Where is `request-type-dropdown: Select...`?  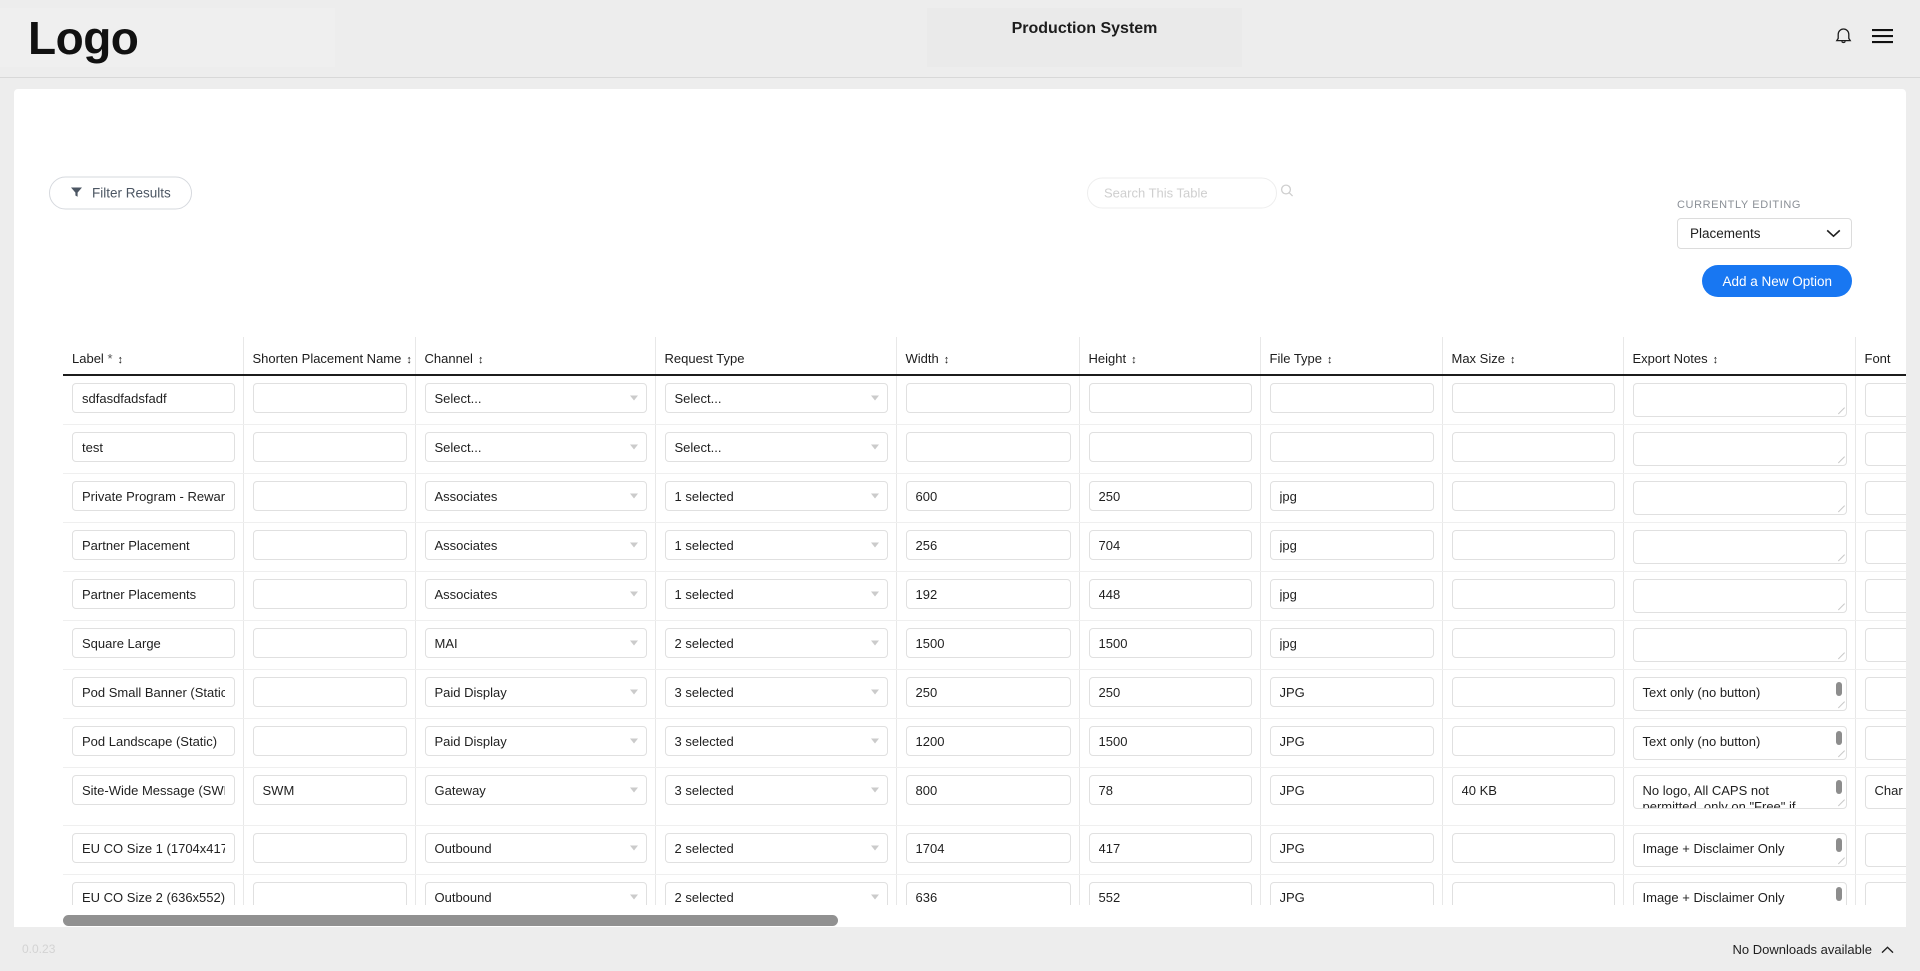
request-type-dropdown: Select... is located at coordinates (776, 398).